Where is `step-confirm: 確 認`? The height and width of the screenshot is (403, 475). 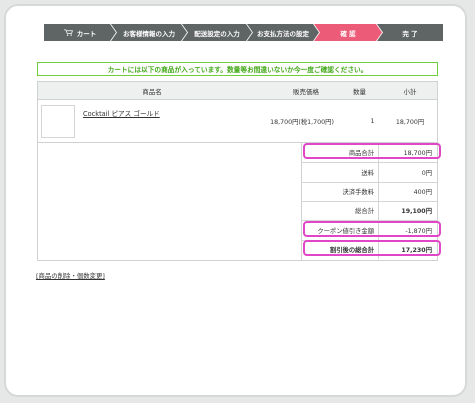
step-confirm: 確 認 is located at coordinates (348, 32).